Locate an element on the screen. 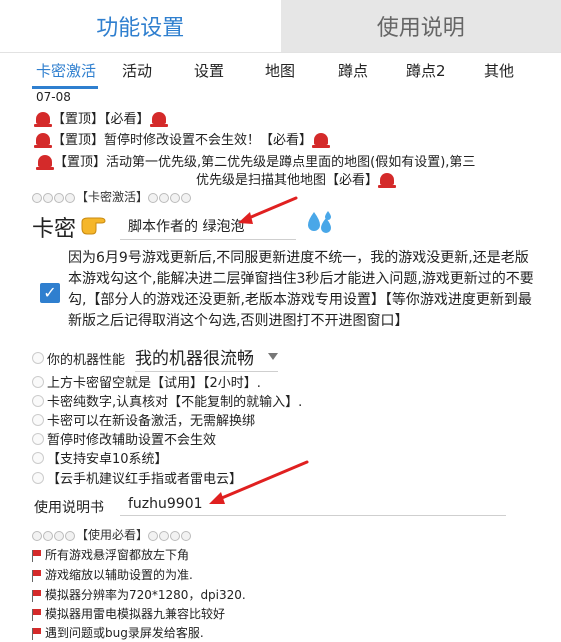 This screenshot has height=642, width=561. must-read-item: 模拟器用雷电模拟器九兼容比较好 is located at coordinates (128, 613).